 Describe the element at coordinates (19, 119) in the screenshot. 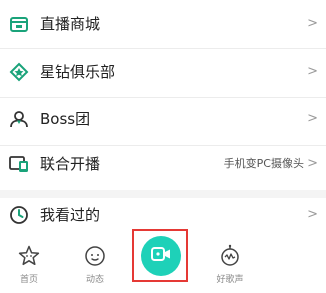

I see `boss-group-icon` at that location.